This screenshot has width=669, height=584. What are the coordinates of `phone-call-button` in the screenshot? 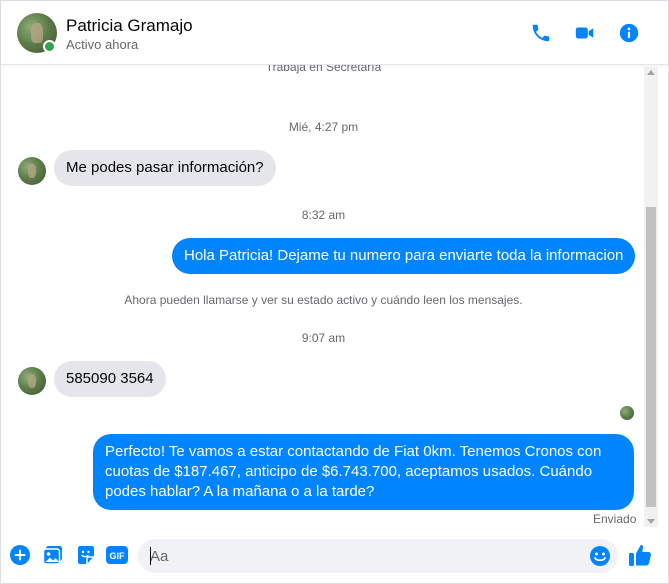 It's located at (541, 33).